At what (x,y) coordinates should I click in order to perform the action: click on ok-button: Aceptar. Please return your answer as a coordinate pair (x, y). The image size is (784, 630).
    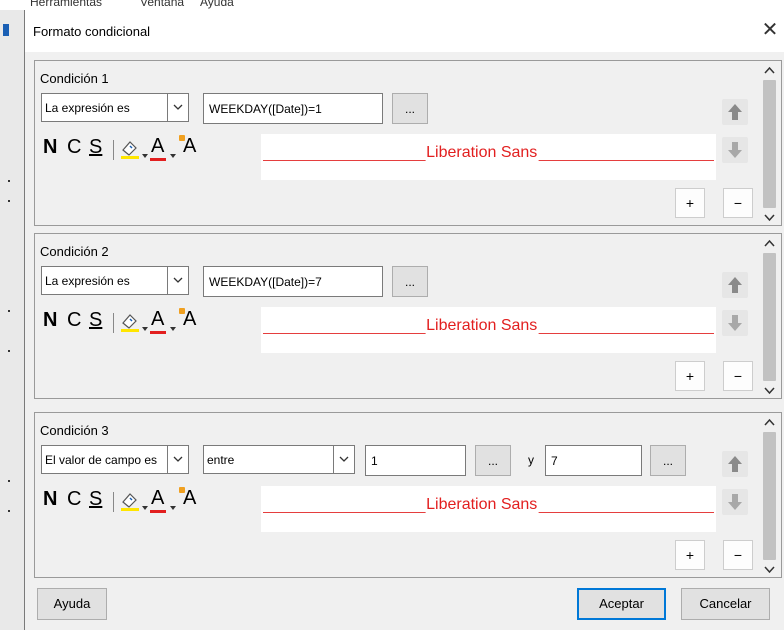
    Looking at the image, I should click on (621, 604).